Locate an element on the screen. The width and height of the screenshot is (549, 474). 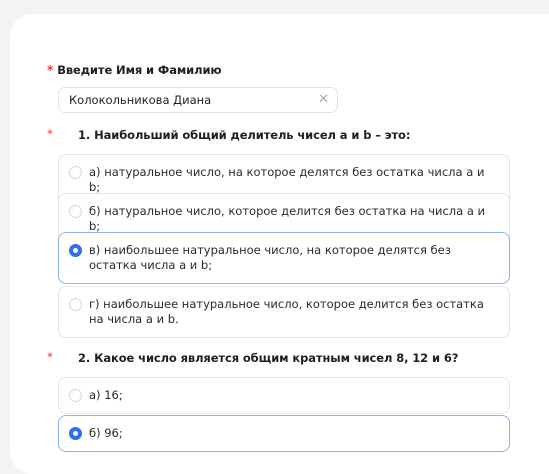
q1-required-mark: * is located at coordinates (50, 134).